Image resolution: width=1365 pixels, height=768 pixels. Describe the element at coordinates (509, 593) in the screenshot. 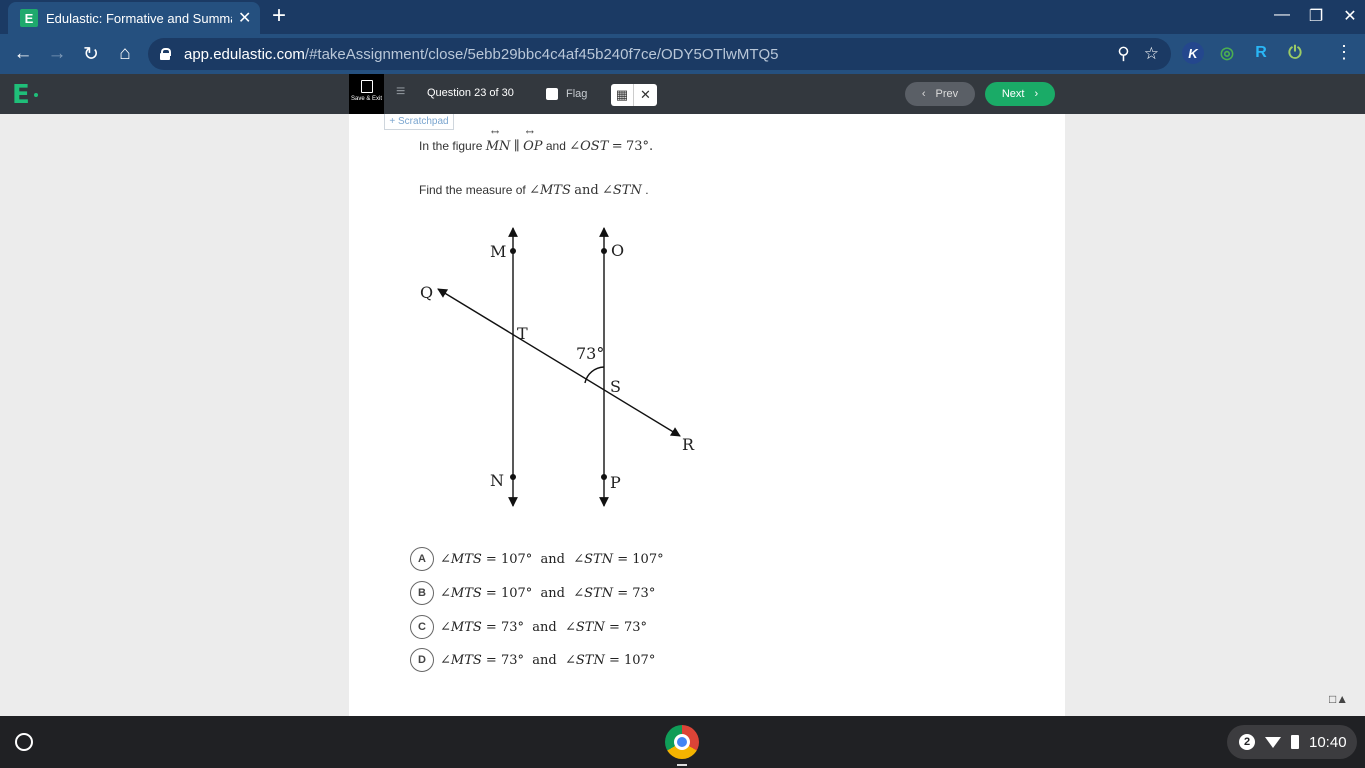

I see `choice-b-value-1: = 107°` at that location.